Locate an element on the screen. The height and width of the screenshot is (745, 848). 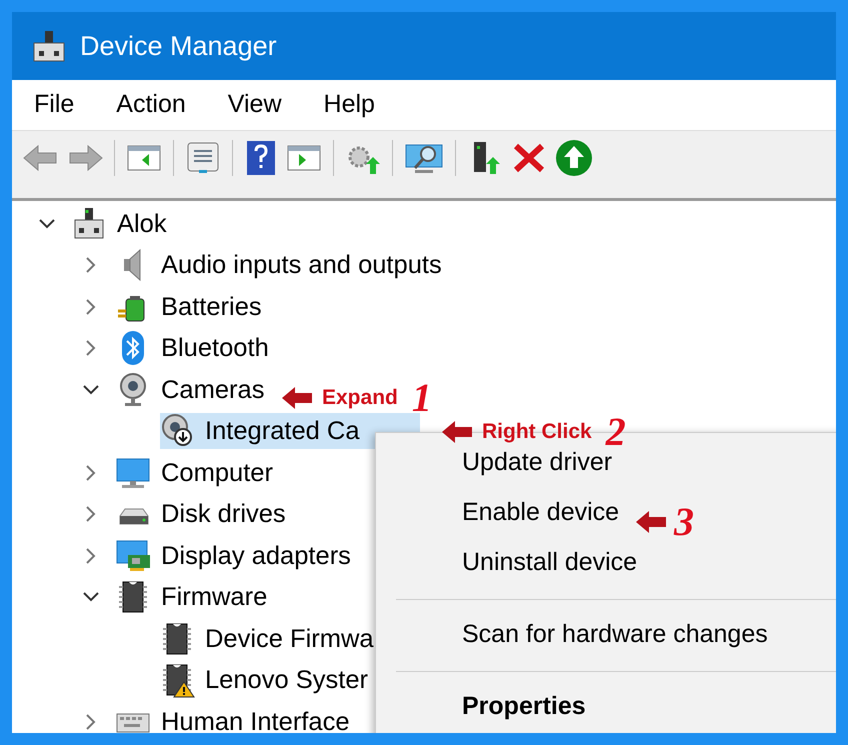
tree-item: Lenovo Syster is located at coordinates (269, 680).